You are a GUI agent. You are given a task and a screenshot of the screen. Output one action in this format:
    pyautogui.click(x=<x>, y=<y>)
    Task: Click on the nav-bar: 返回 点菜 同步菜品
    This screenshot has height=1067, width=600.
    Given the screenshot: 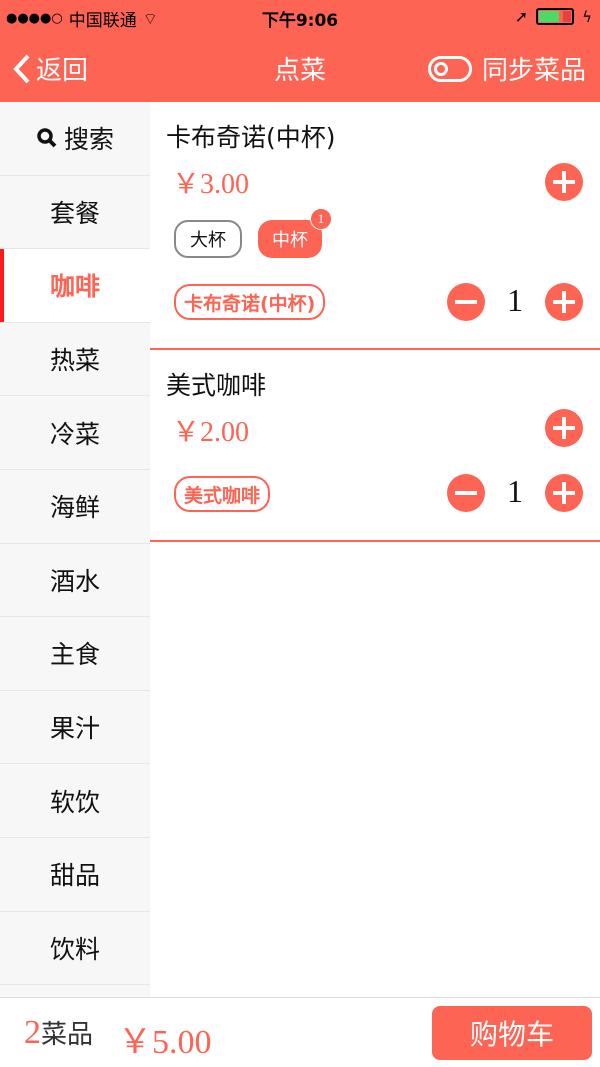 What is the action you would take?
    pyautogui.click(x=300, y=68)
    